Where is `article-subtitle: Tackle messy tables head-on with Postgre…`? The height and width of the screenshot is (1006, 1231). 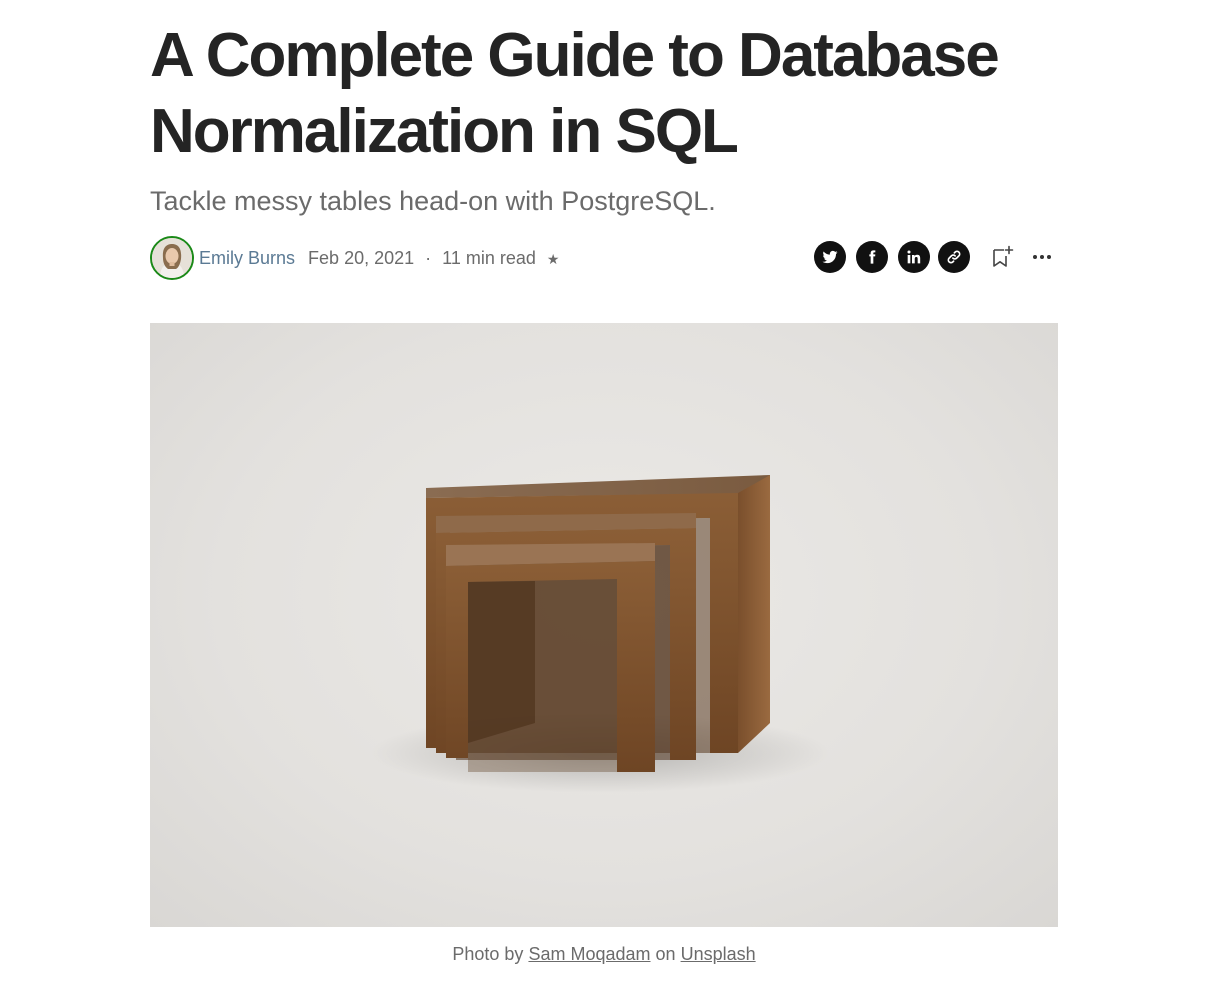 article-subtitle: Tackle messy tables head-on with Postgre… is located at coordinates (433, 201).